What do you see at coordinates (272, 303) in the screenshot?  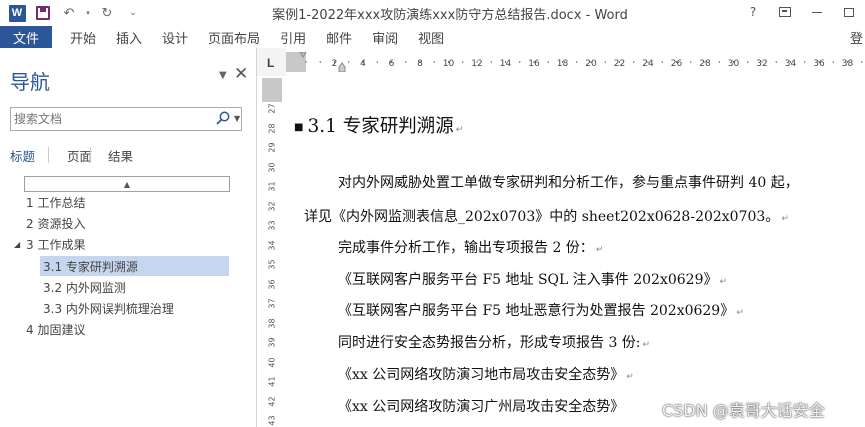 I see `ruler-number: 37` at bounding box center [272, 303].